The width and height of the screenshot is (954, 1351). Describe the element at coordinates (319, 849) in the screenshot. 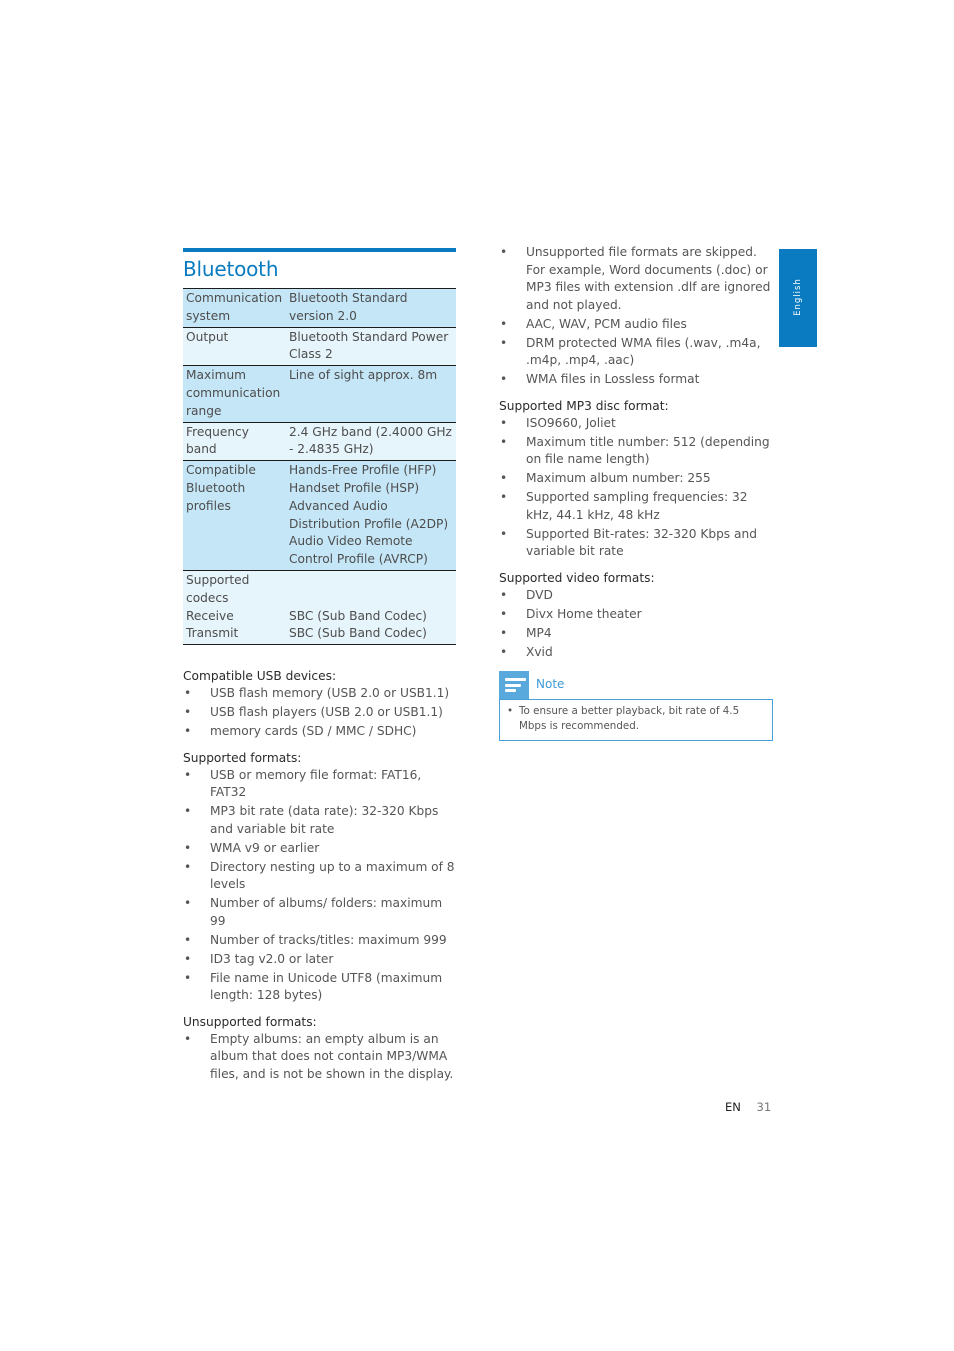

I see `list-item: • WMA v9 or earlier` at that location.